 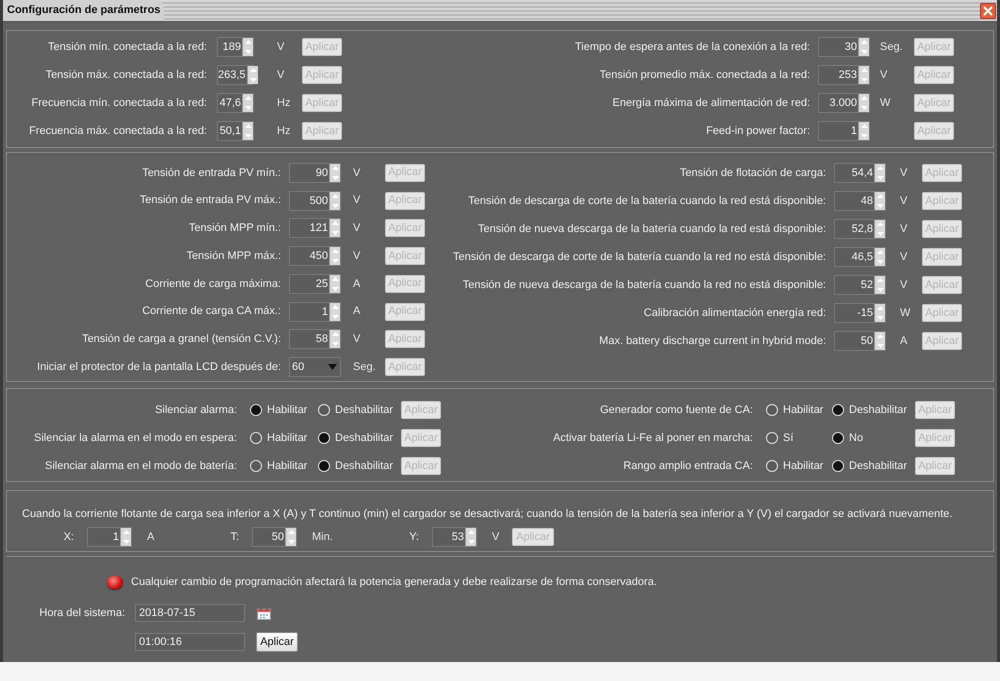 What do you see at coordinates (860, 285) in the screenshot?
I see `number-field: 52` at bounding box center [860, 285].